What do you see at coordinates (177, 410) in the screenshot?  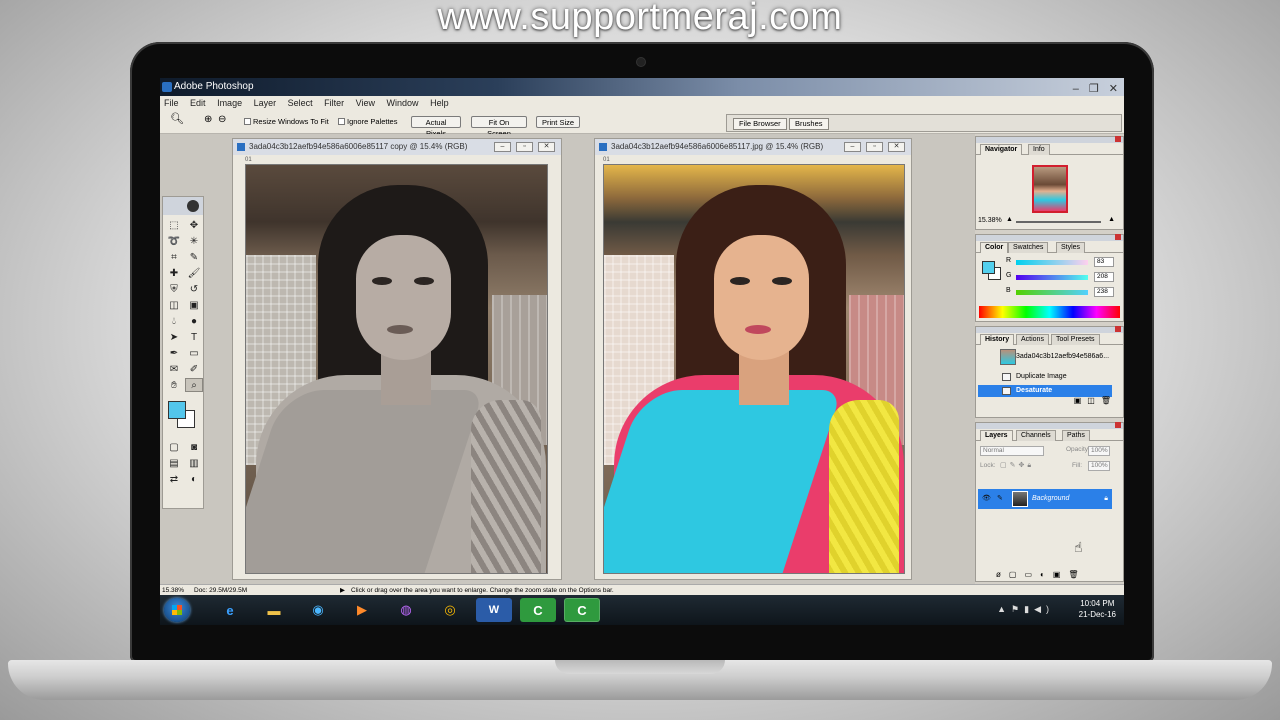 I see `foreground-color-swatch` at bounding box center [177, 410].